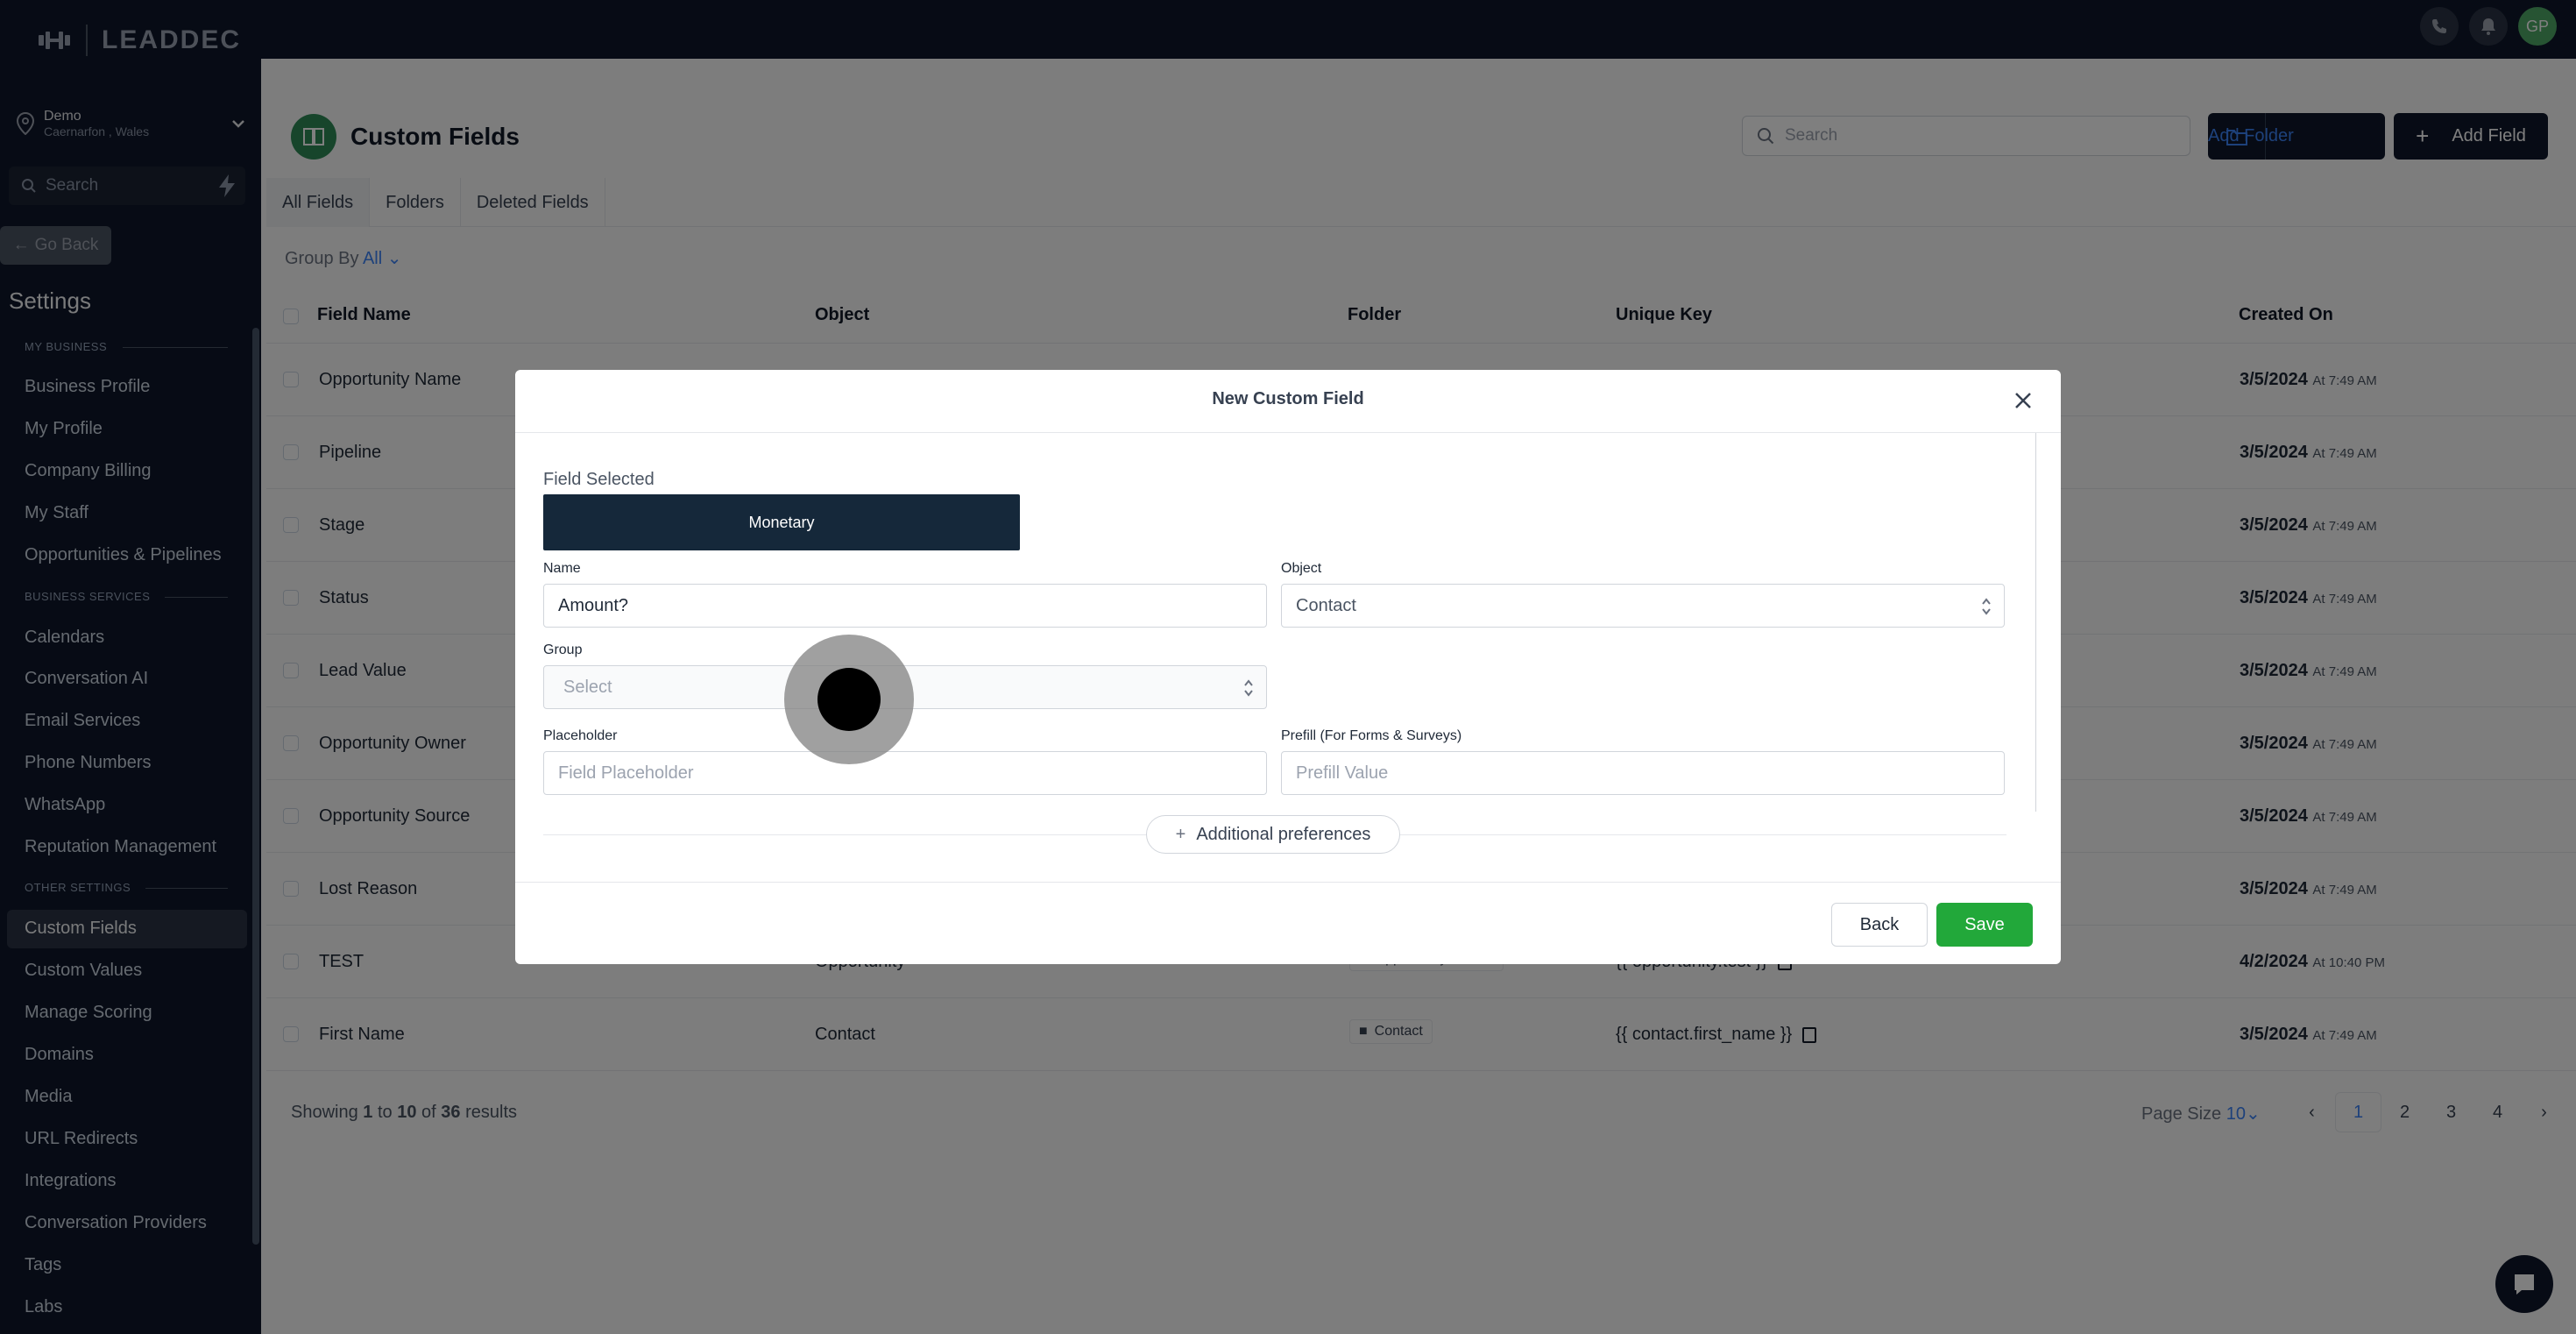 This screenshot has width=2576, height=1334. Describe the element at coordinates (563, 649) in the screenshot. I see `group-label: Group` at that location.